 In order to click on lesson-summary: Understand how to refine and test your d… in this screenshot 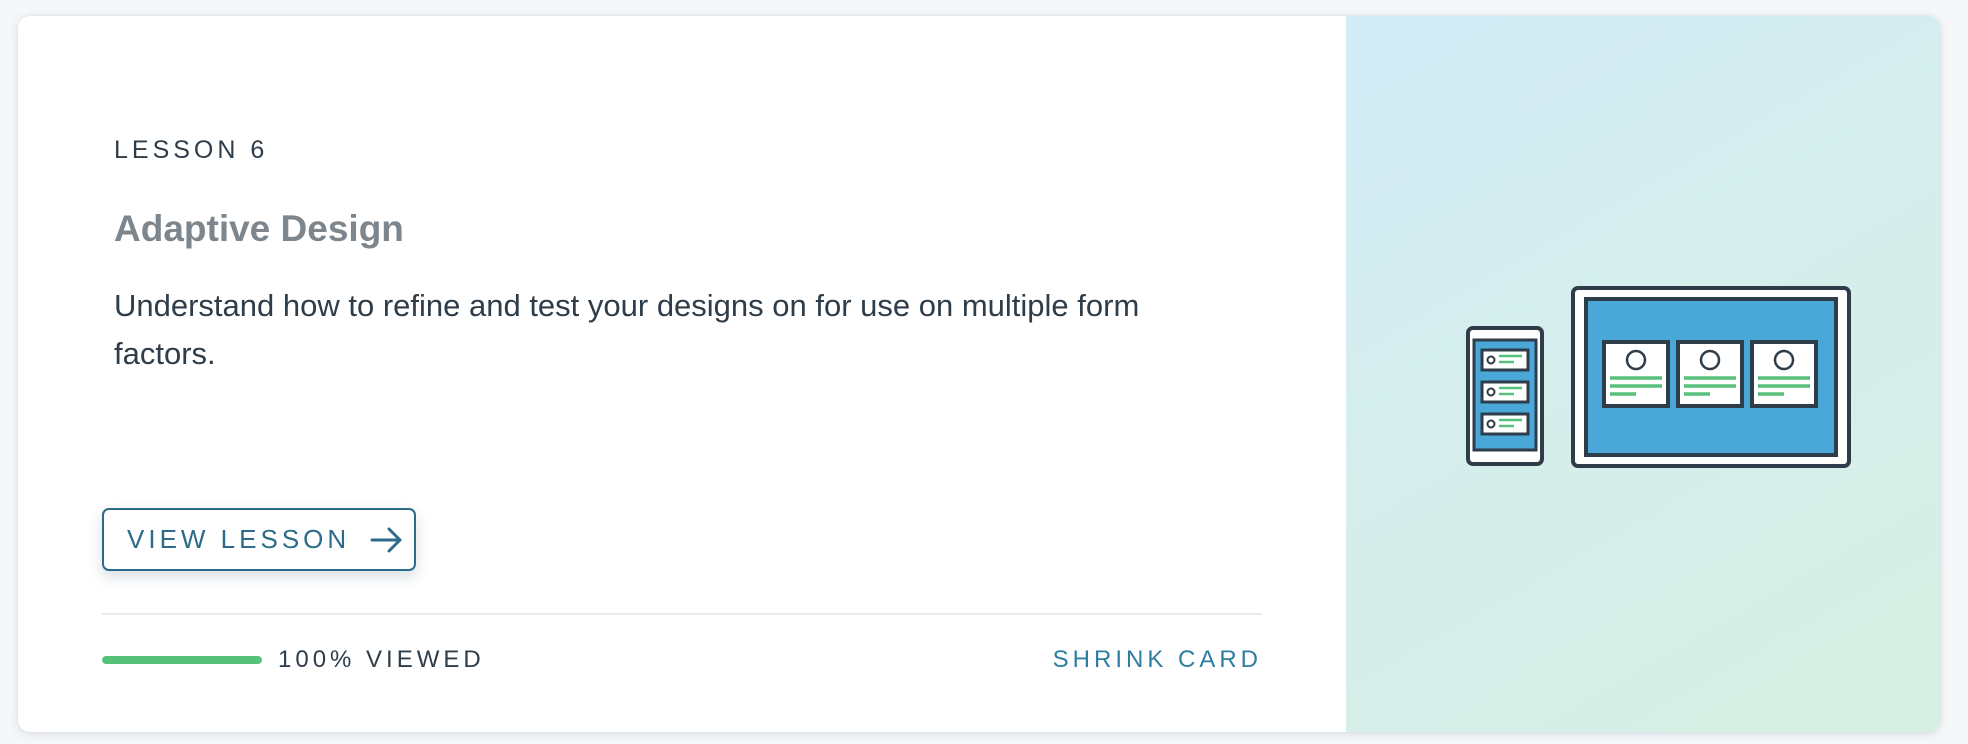, I will do `click(627, 329)`.